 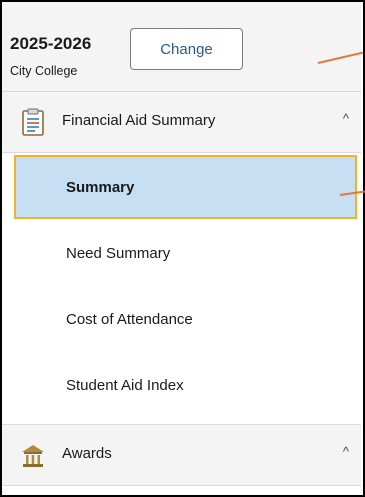 I want to click on clipboard-icon, so click(x=33, y=122).